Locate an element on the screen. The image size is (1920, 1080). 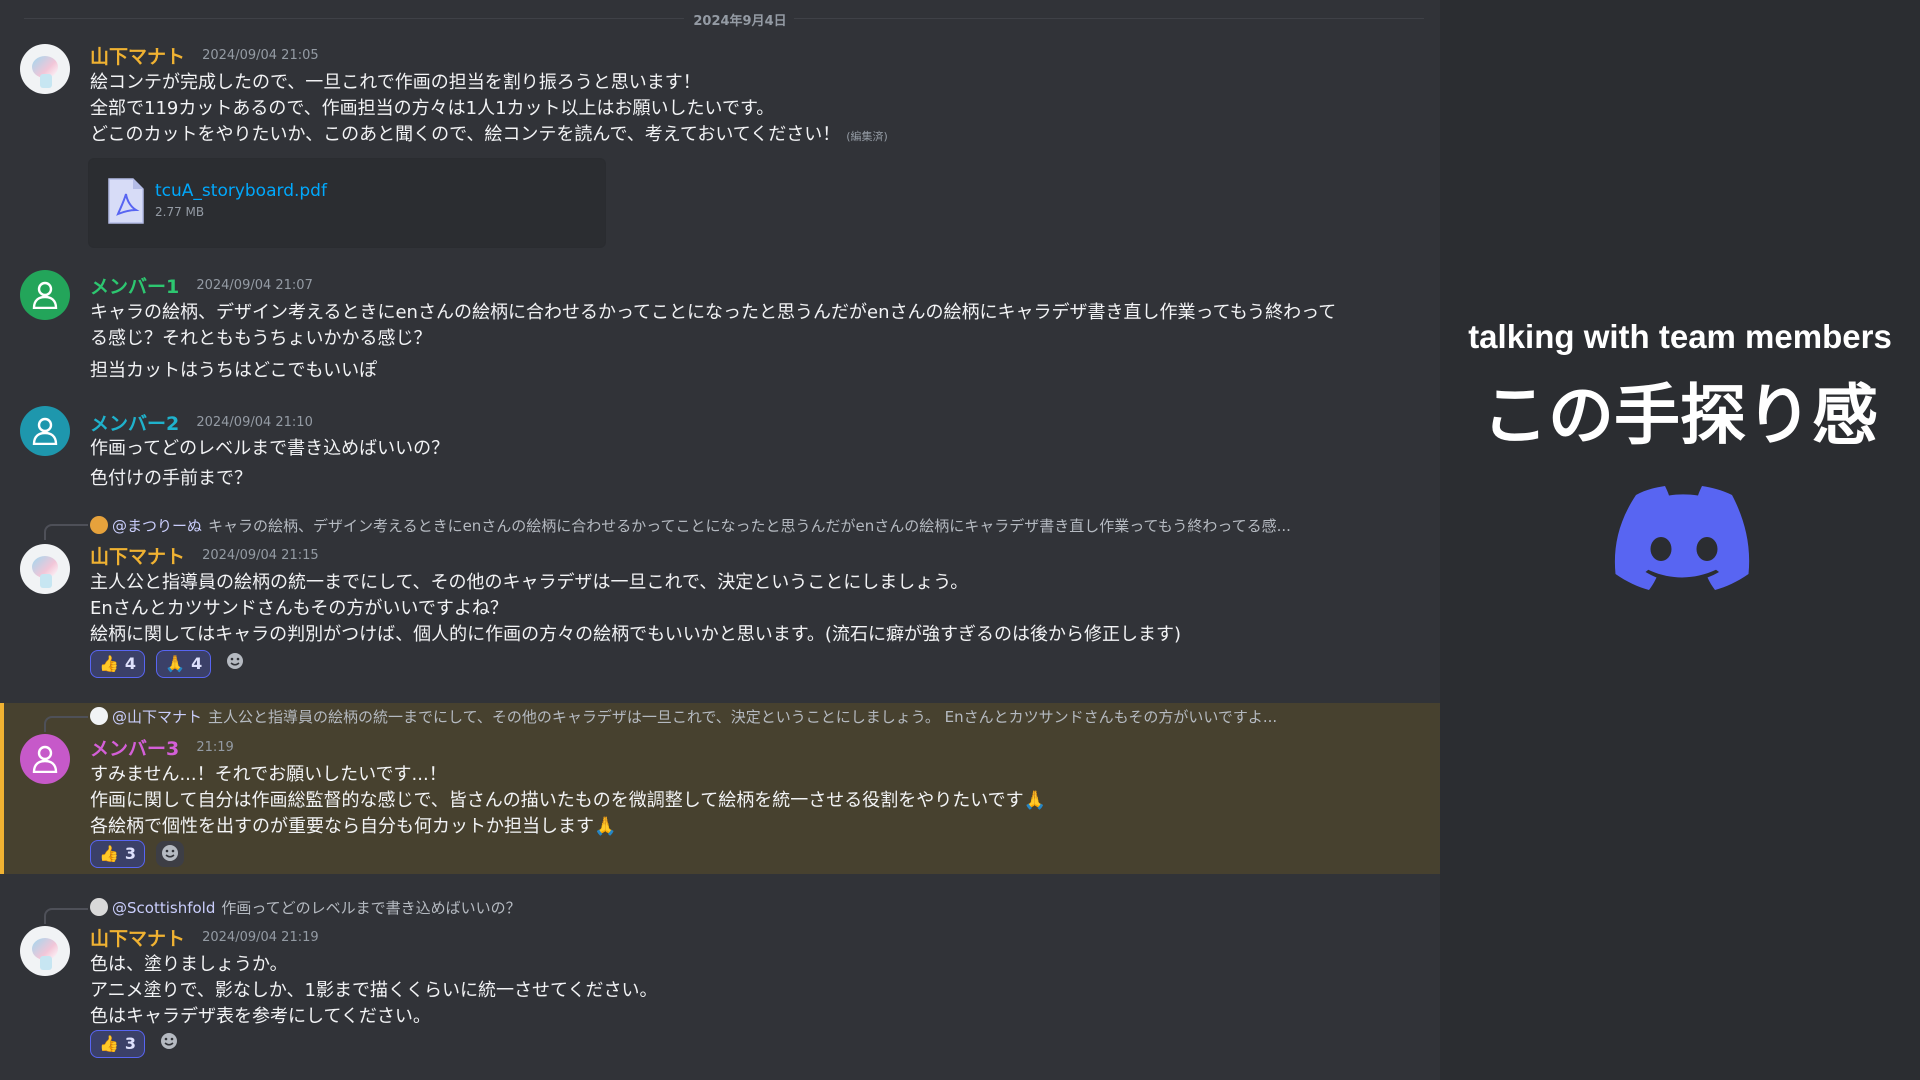
message-timestamp: 2024/09/04 21:07 is located at coordinates (254, 285).